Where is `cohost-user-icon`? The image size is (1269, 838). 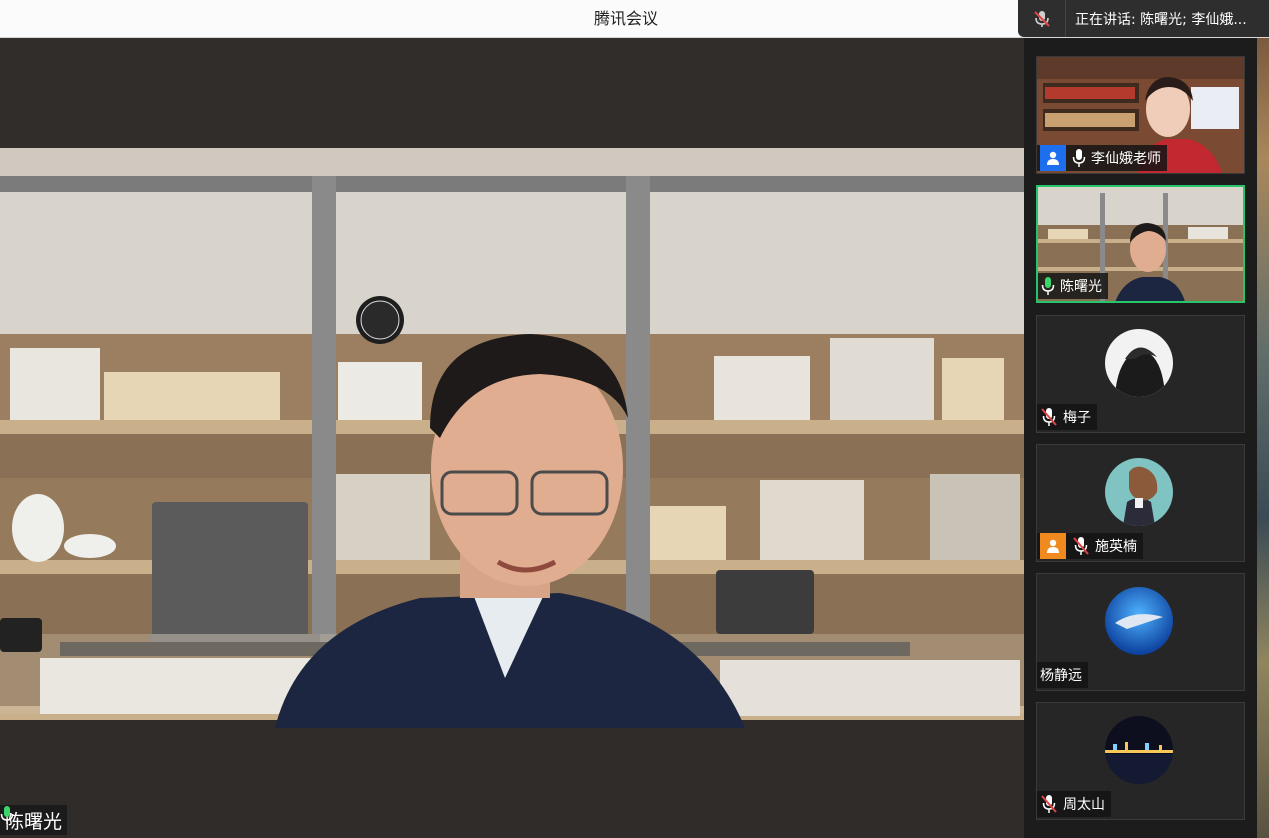
cohost-user-icon is located at coordinates (1053, 546).